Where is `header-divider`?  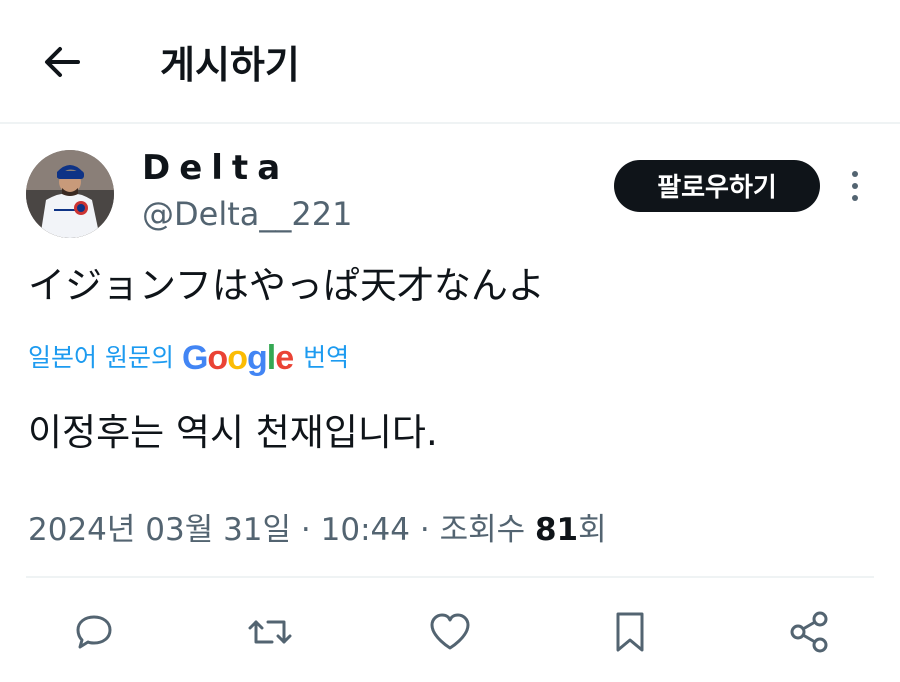
header-divider is located at coordinates (450, 123).